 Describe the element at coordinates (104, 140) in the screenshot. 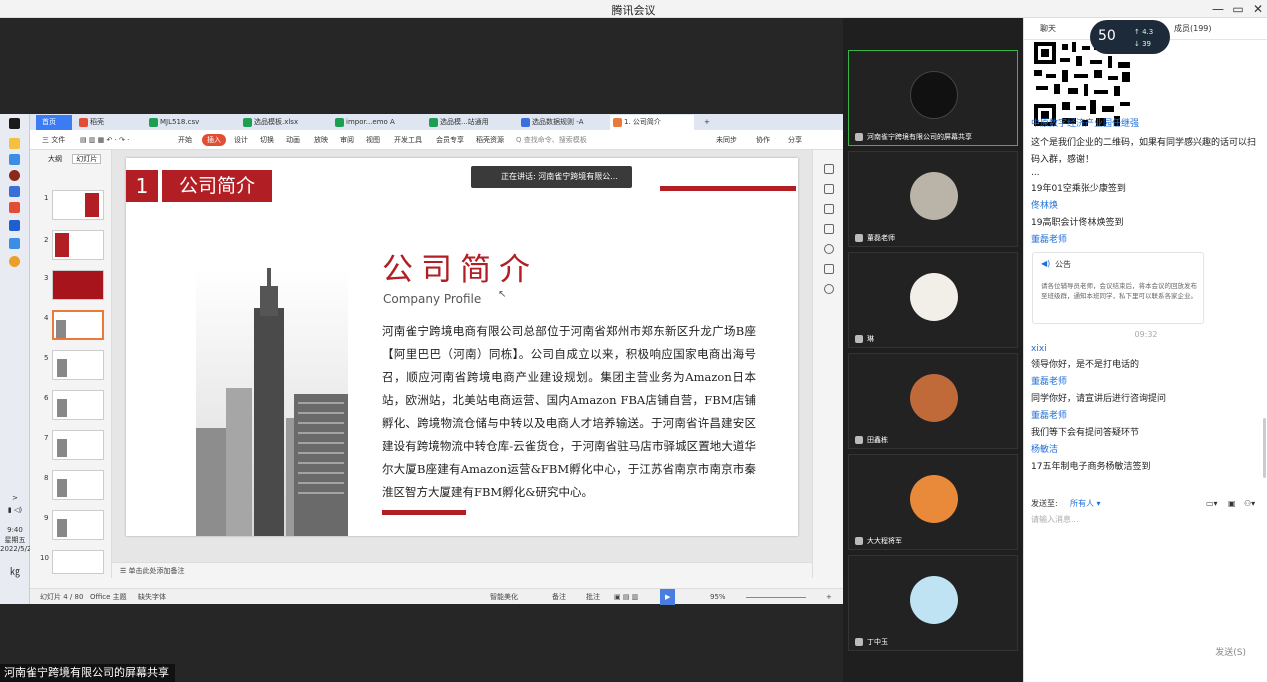

I see `toolbar-quick-icons: ▤ ▥ ▦ ↶ · ↷ ·` at that location.